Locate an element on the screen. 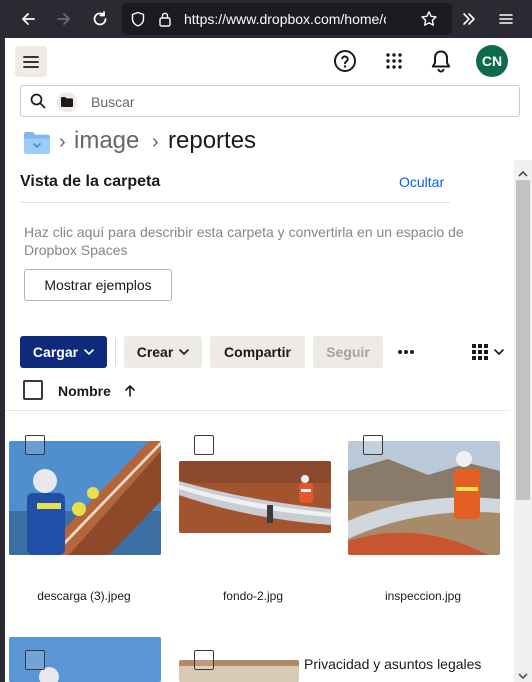 The height and width of the screenshot is (682, 532). follow-button: Seguir is located at coordinates (348, 352).